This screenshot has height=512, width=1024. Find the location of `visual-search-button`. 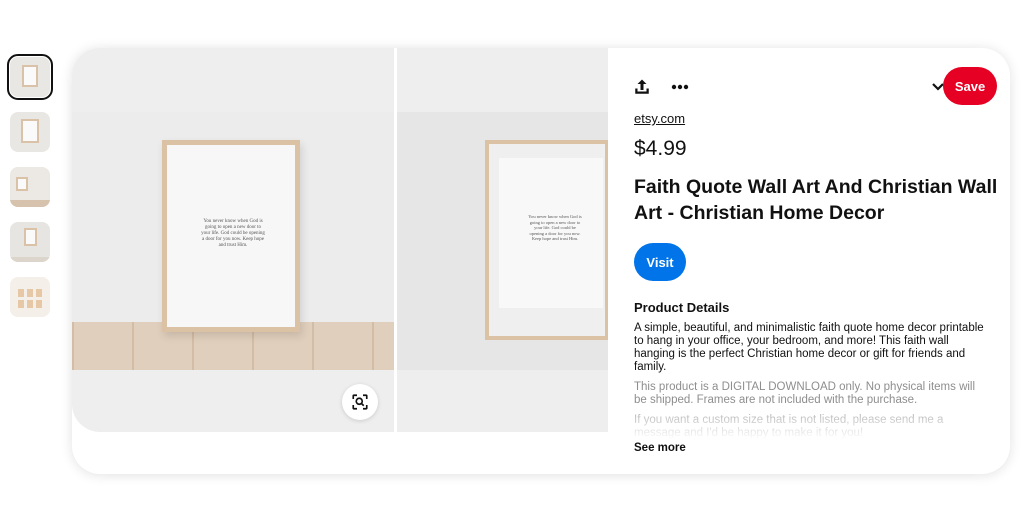

visual-search-button is located at coordinates (360, 402).